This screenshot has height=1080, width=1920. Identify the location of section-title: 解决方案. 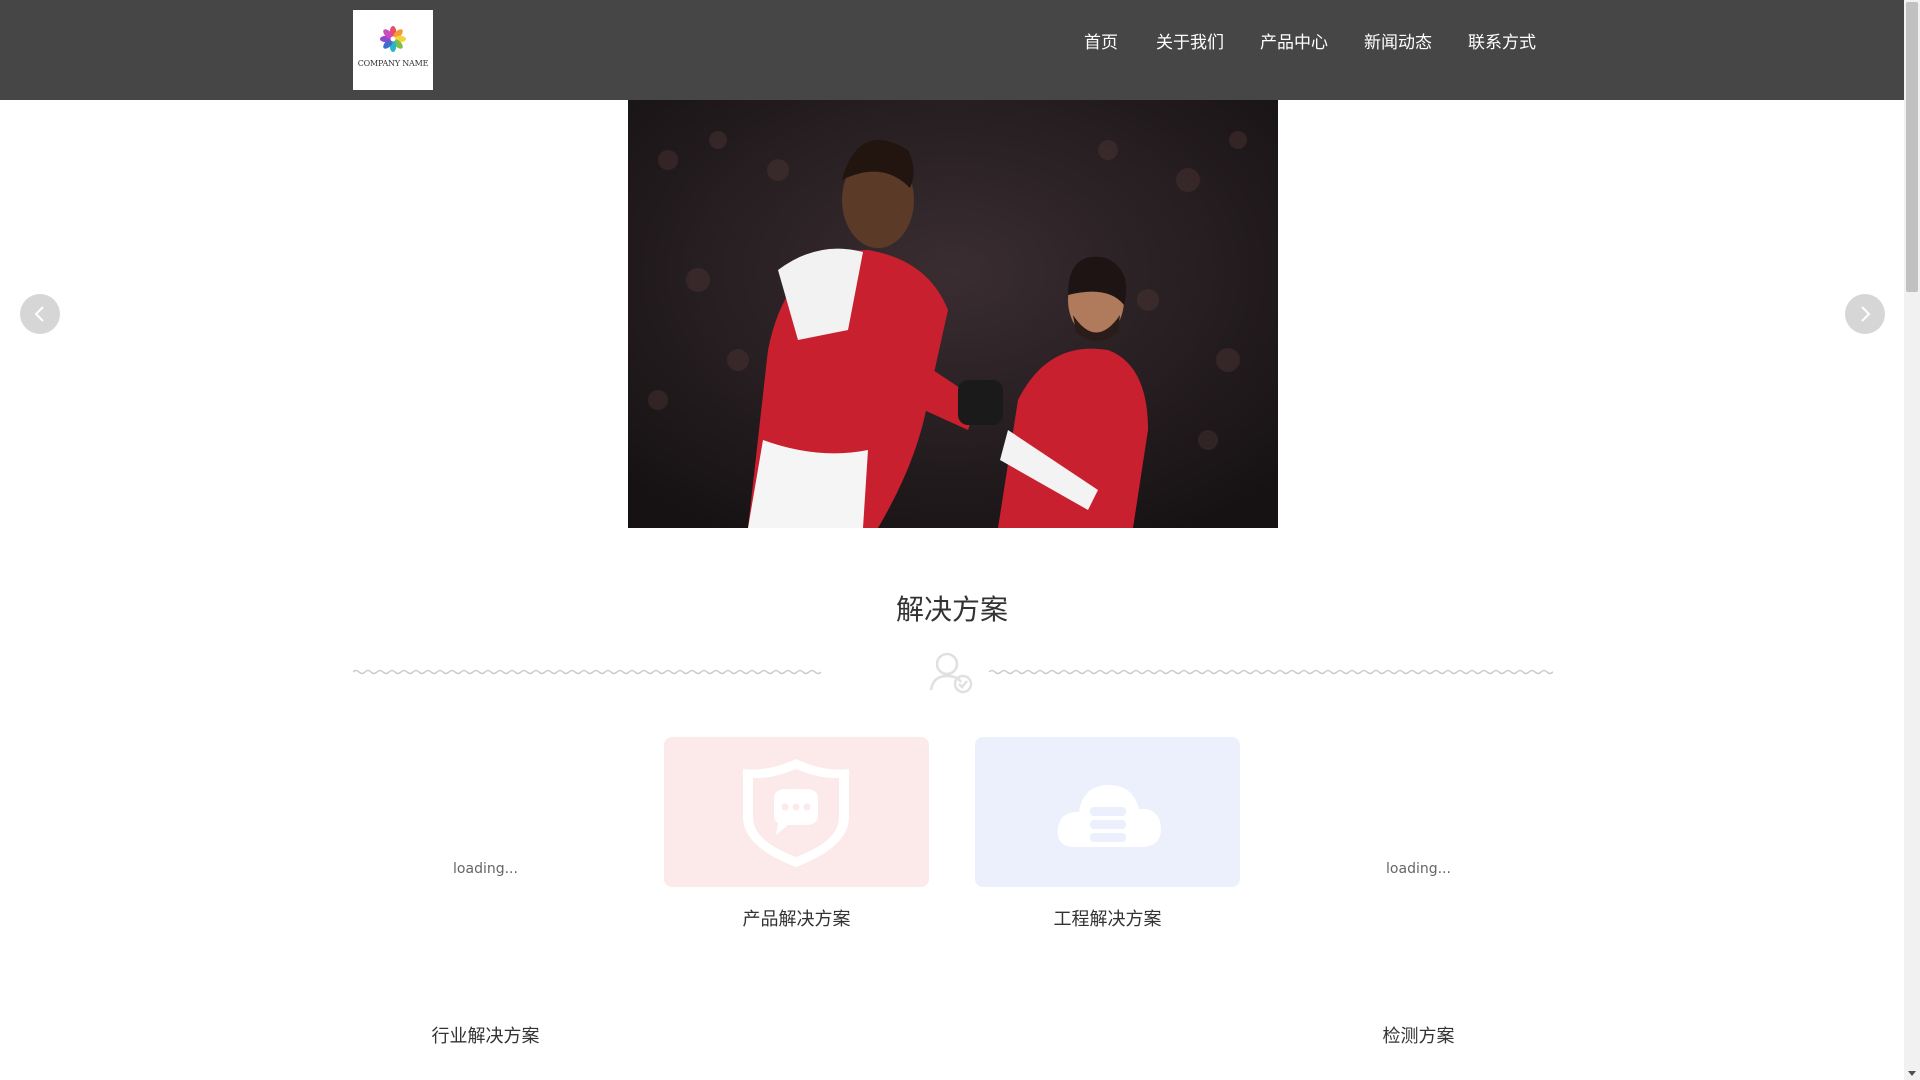
(951, 609).